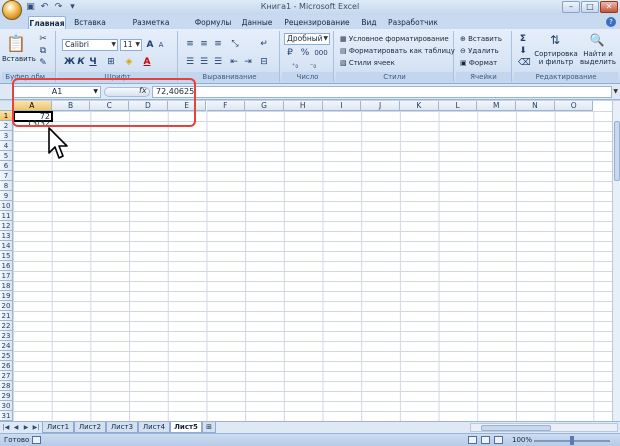 The width and height of the screenshot is (620, 446). What do you see at coordinates (19, 59) in the screenshot?
I see `paste-button: Вставить` at bounding box center [19, 59].